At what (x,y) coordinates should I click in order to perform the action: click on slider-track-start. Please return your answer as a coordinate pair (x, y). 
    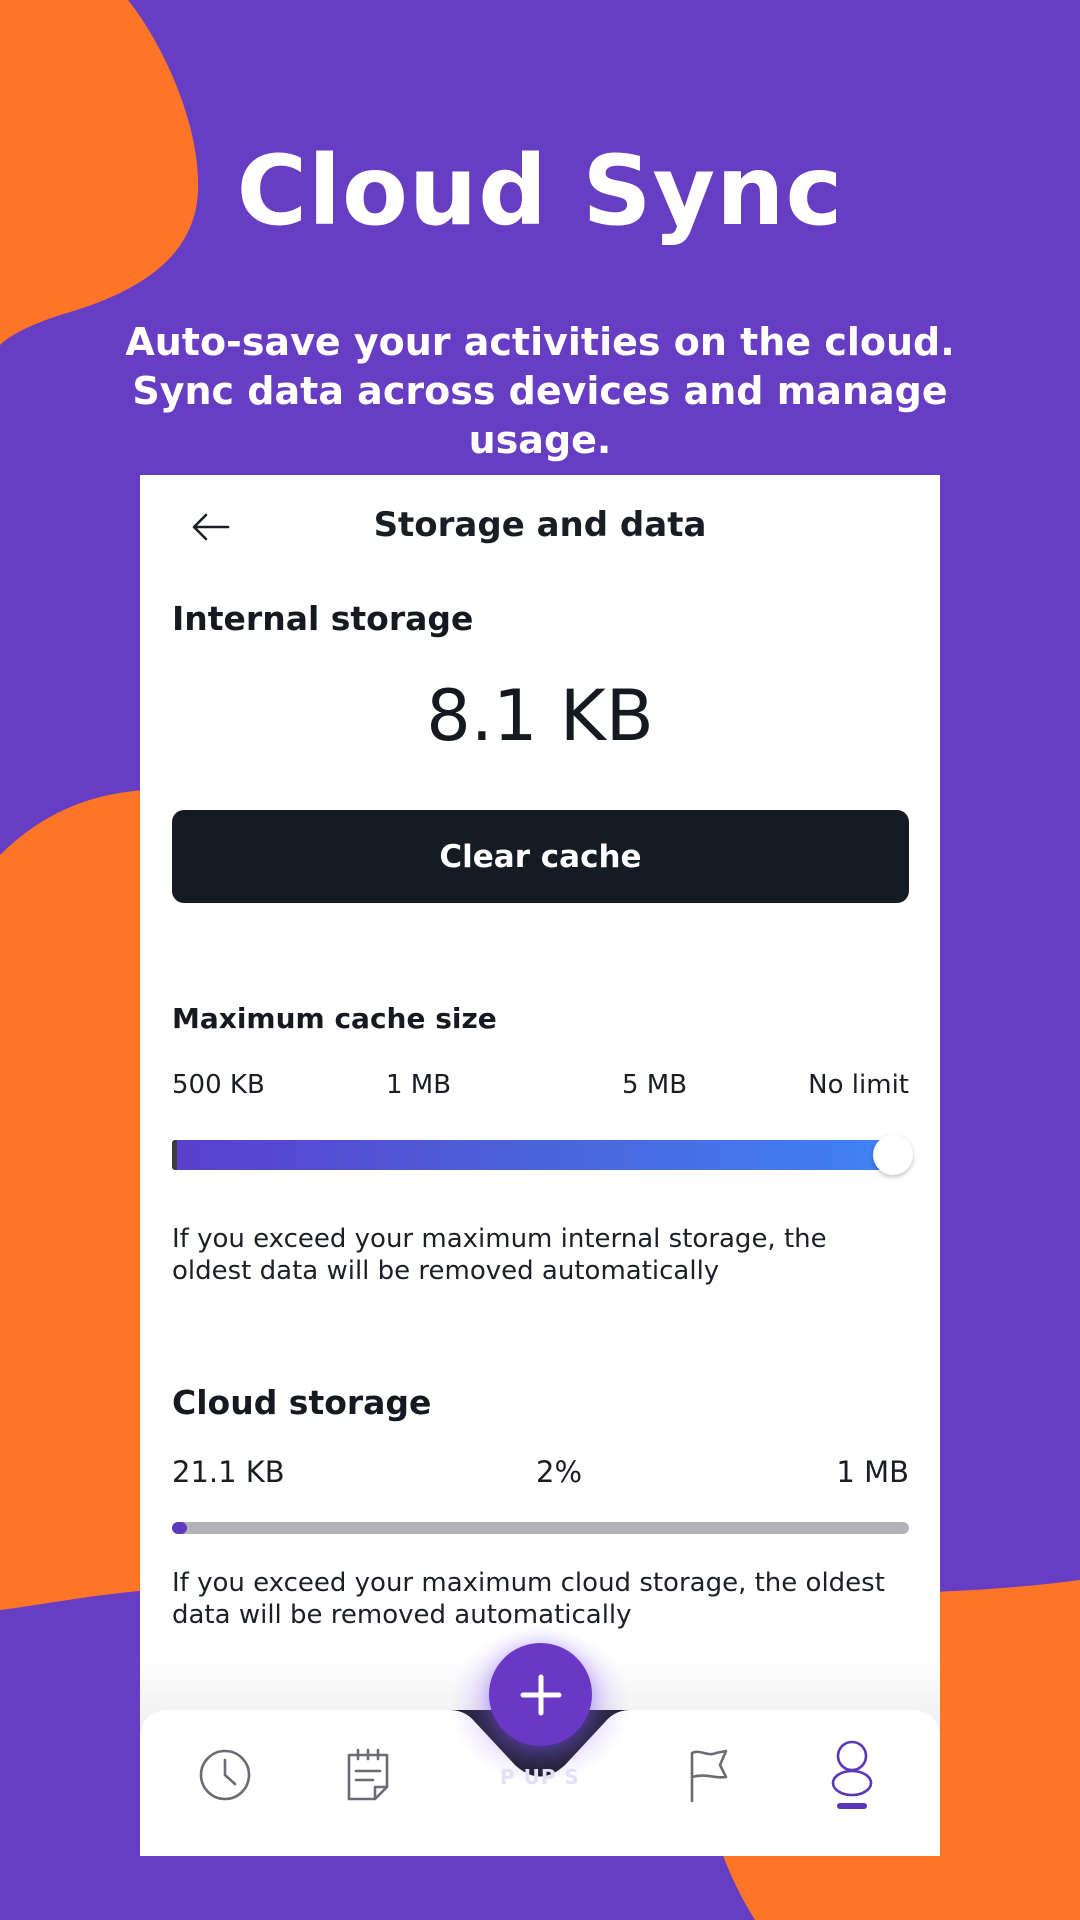
    Looking at the image, I should click on (174, 1155).